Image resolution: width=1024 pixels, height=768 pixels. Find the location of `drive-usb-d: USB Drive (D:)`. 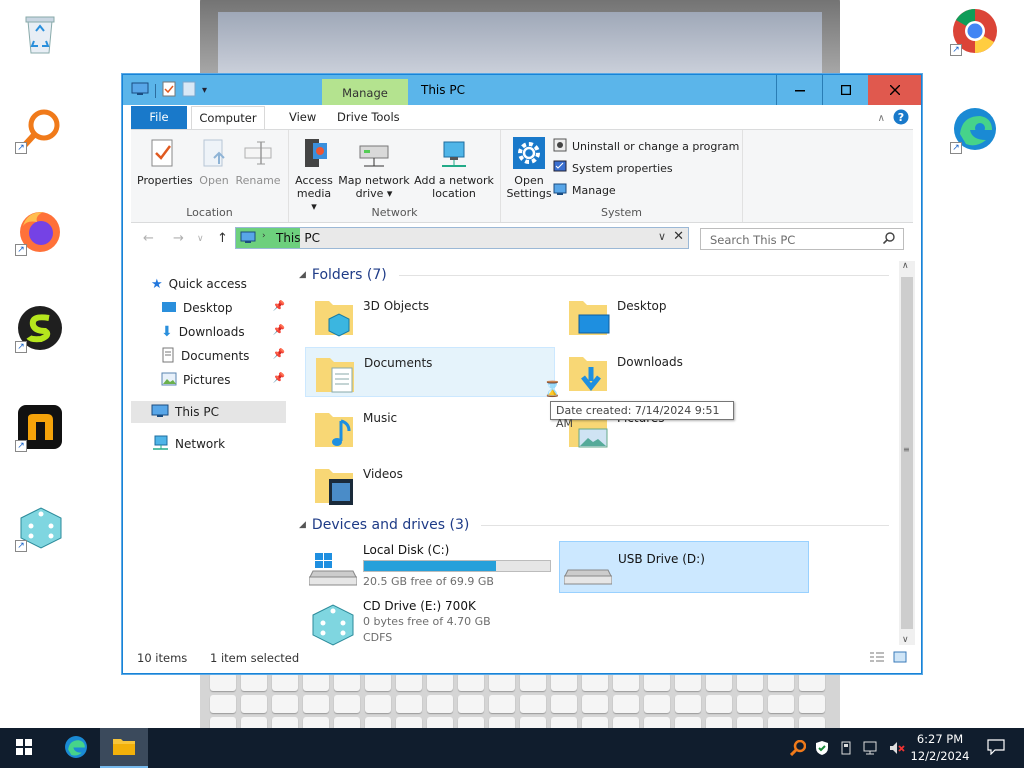

drive-usb-d: USB Drive (D:) is located at coordinates (684, 567).